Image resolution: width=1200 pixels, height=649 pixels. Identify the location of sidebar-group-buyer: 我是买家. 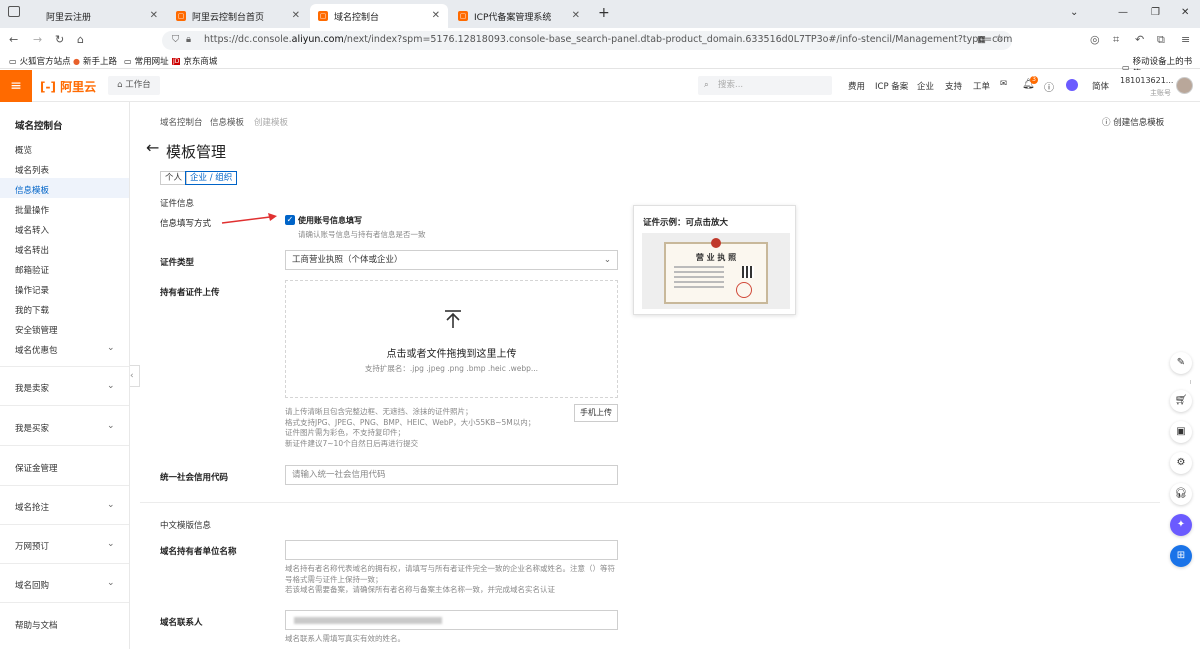
(32, 428).